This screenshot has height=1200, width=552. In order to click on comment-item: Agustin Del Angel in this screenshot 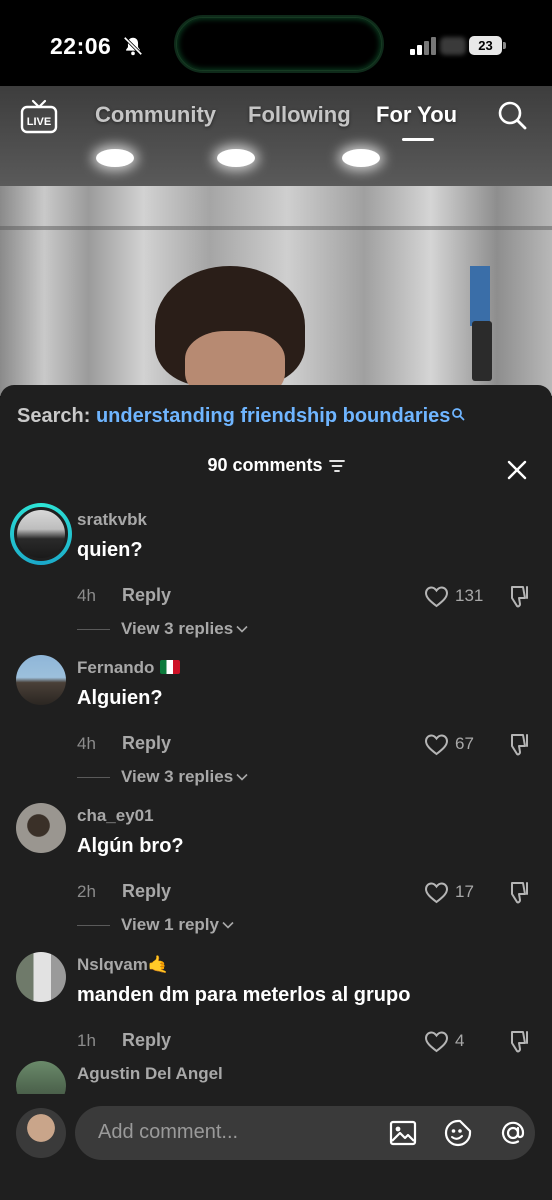, I will do `click(276, 1078)`.